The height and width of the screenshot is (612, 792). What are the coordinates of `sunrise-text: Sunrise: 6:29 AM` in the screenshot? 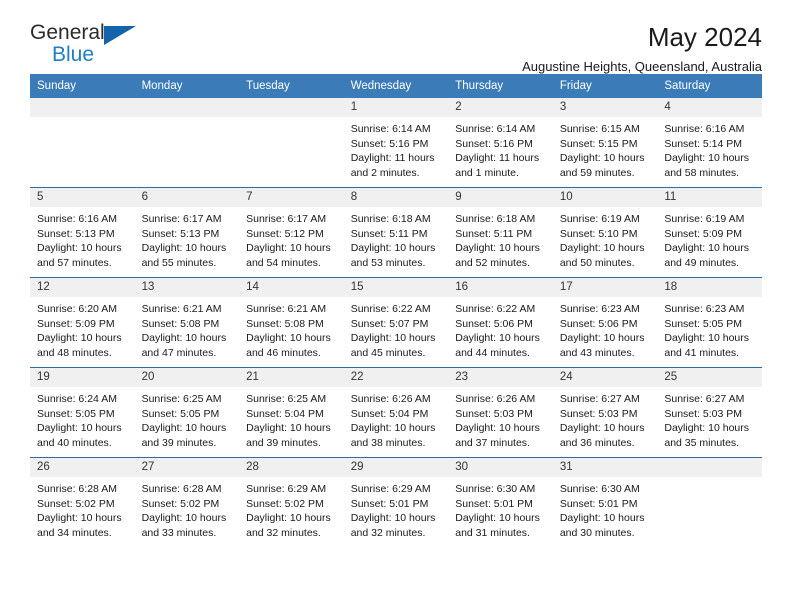 It's located at (390, 489).